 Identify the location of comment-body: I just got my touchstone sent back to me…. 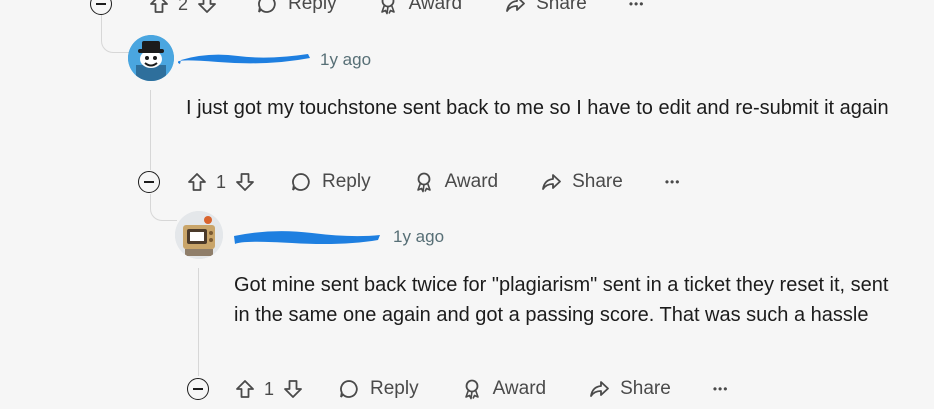
(537, 108).